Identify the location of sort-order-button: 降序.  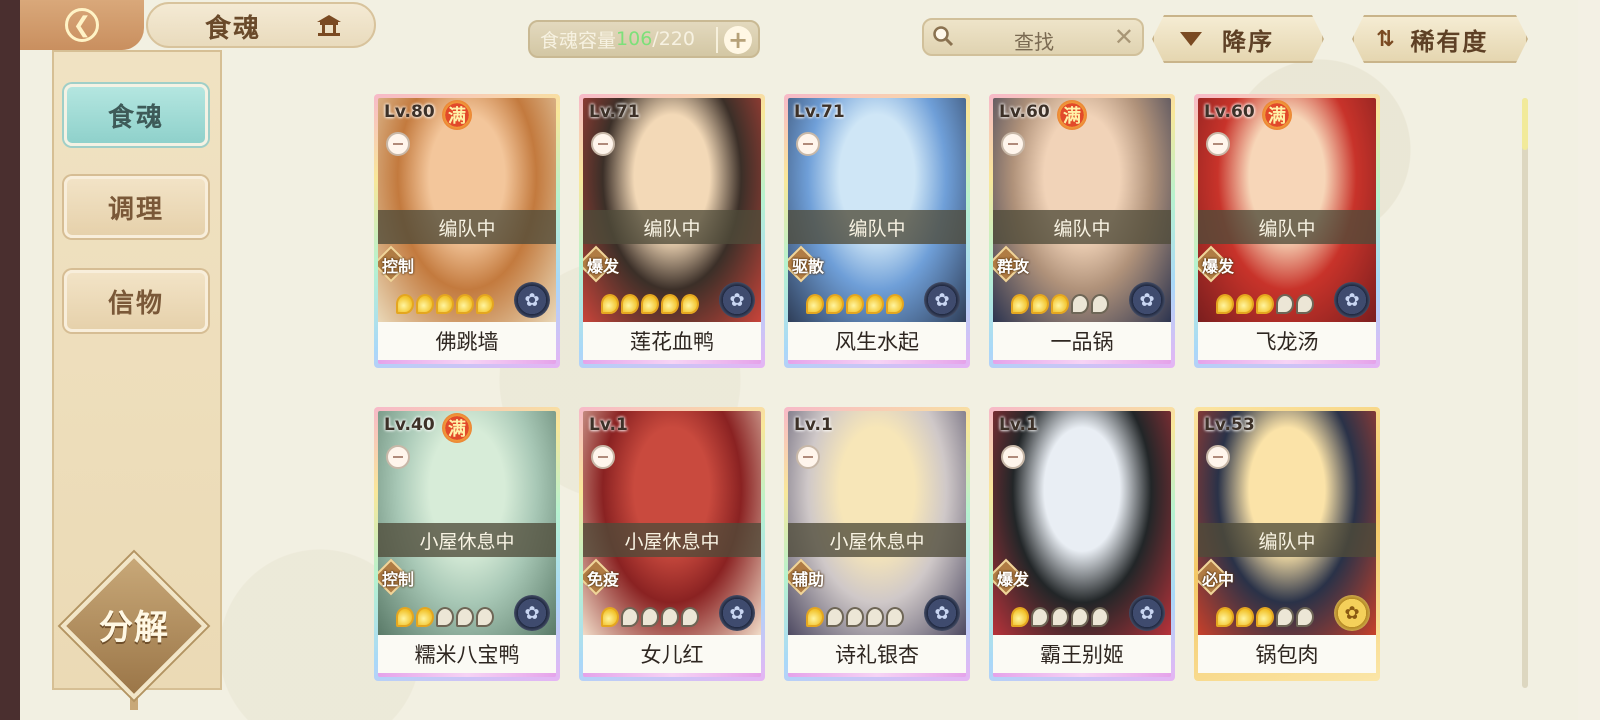
(1238, 39).